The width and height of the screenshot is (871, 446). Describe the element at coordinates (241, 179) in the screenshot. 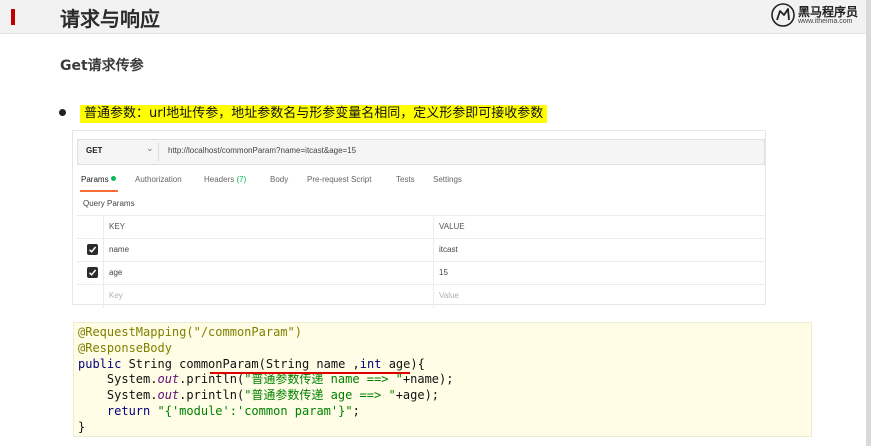

I see `headers-count: (7)` at that location.